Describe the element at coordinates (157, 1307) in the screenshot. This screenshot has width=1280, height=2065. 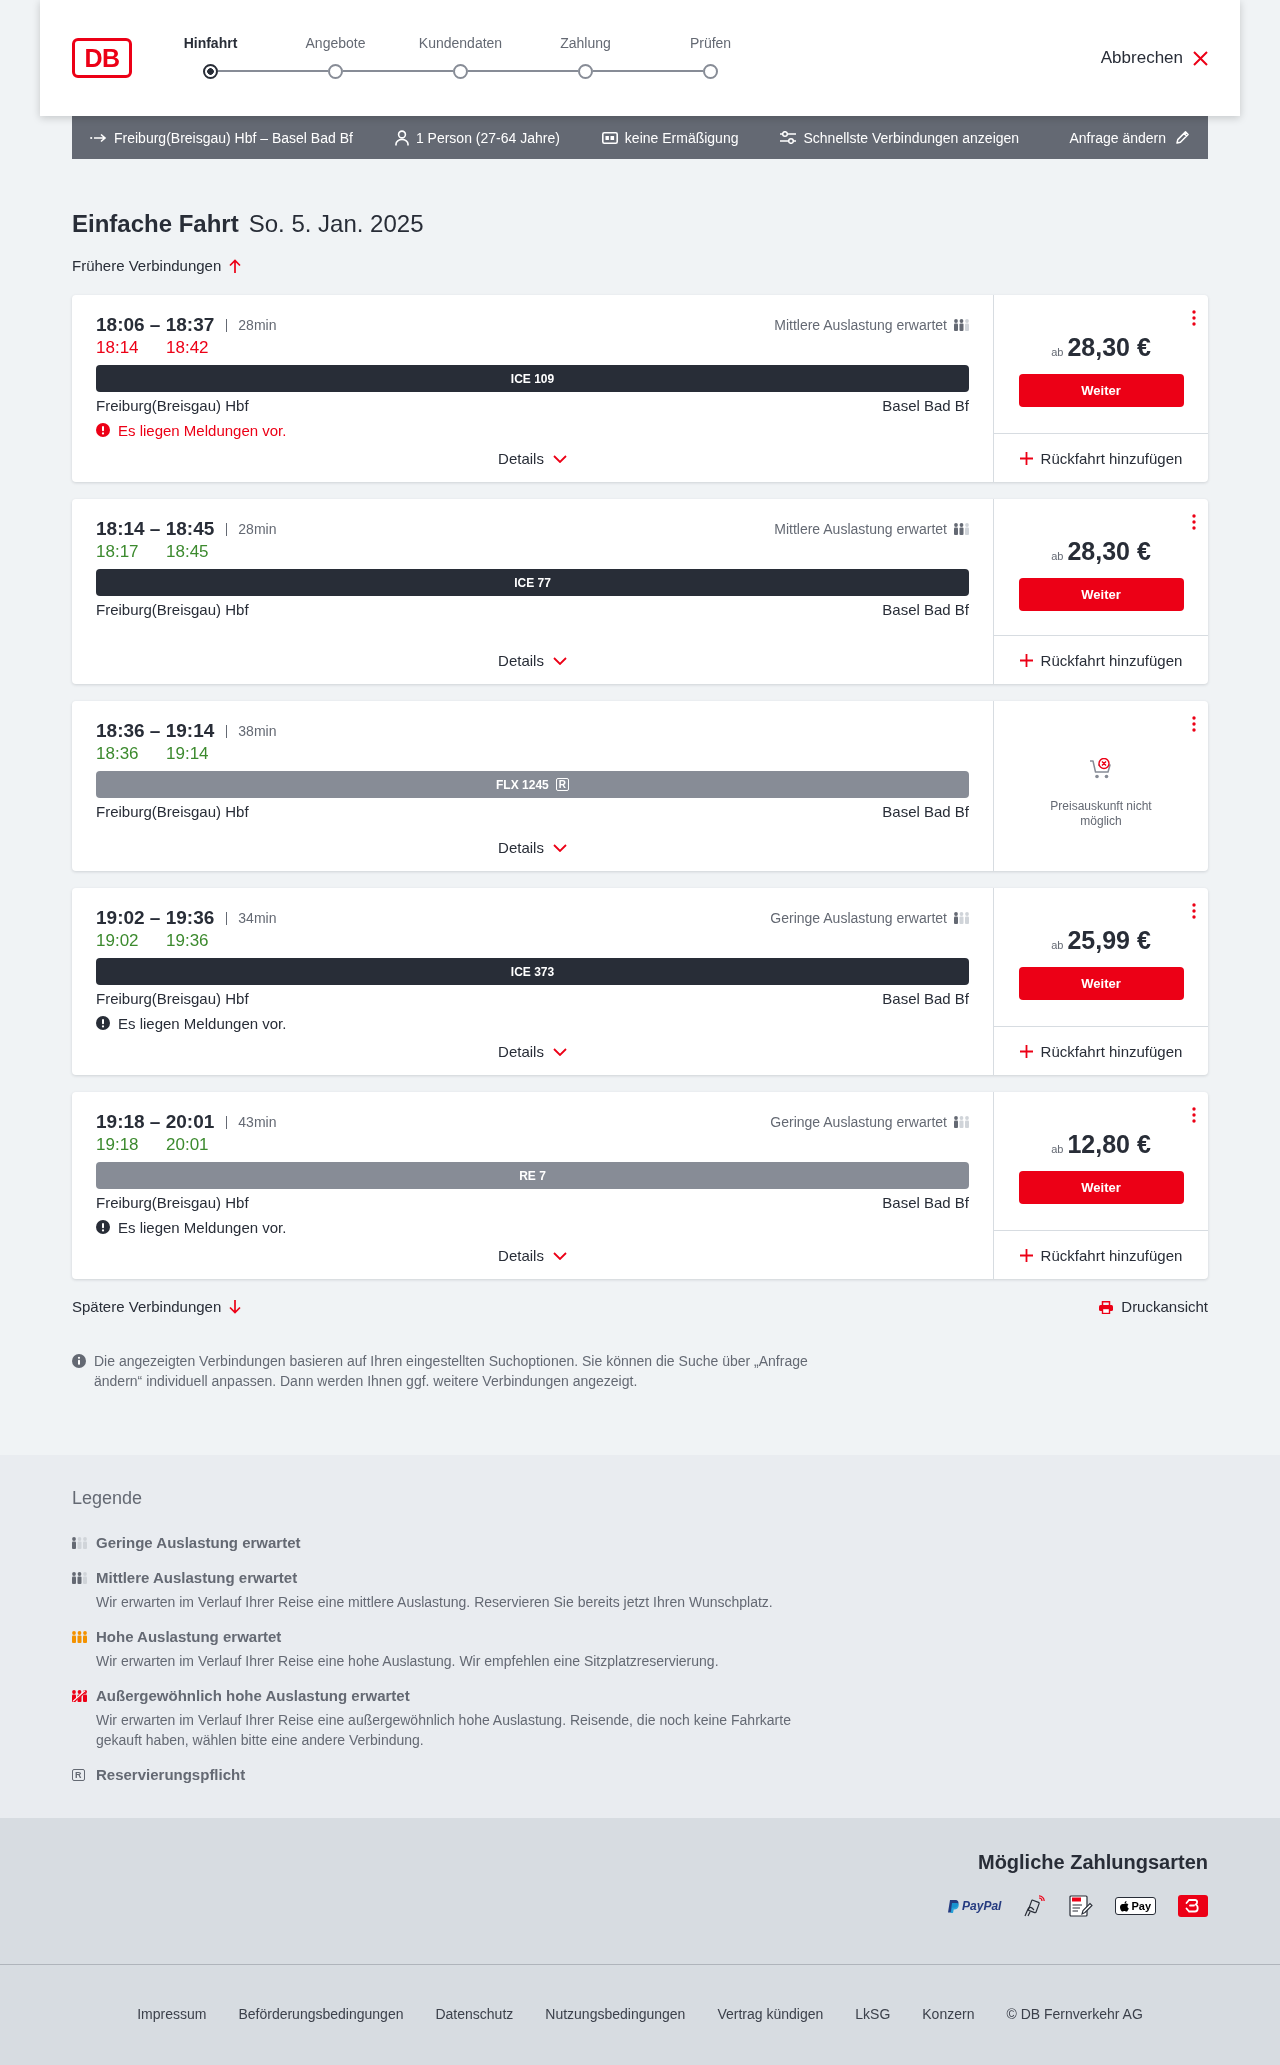
I see `later-connections-link: Spätere Verbindungen` at that location.